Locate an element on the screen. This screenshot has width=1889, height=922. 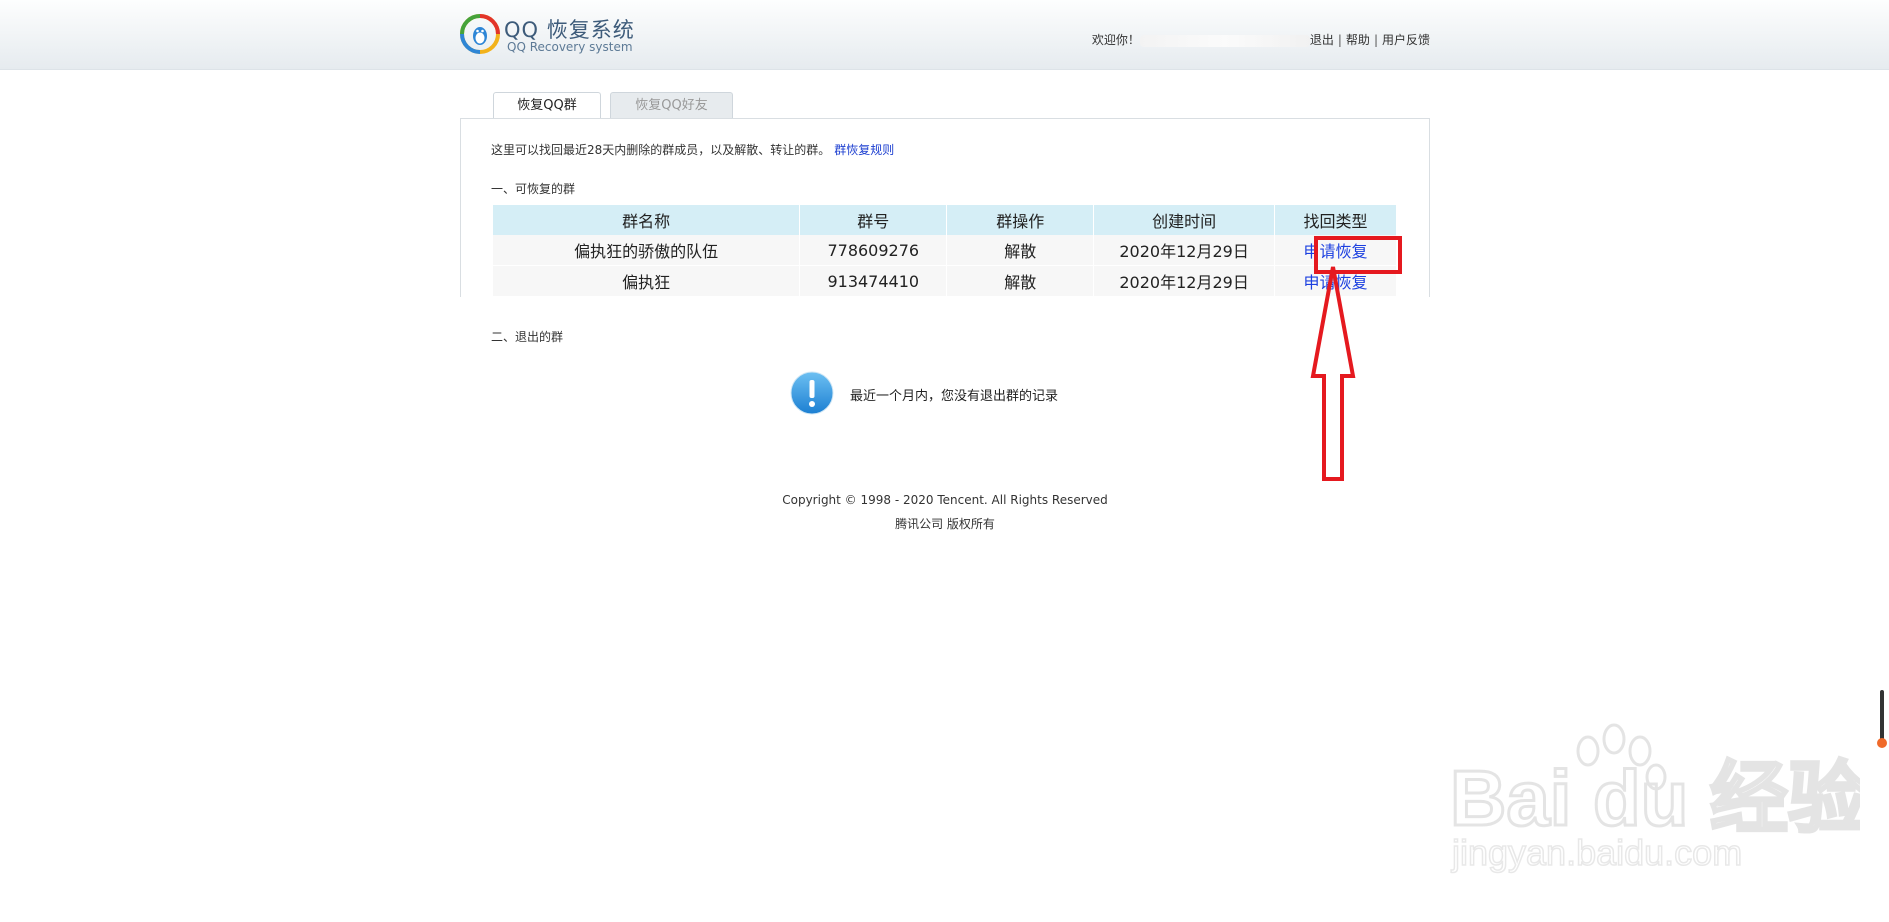
group-name-cell: 偏执狂的骄傲的队伍 is located at coordinates (647, 250).